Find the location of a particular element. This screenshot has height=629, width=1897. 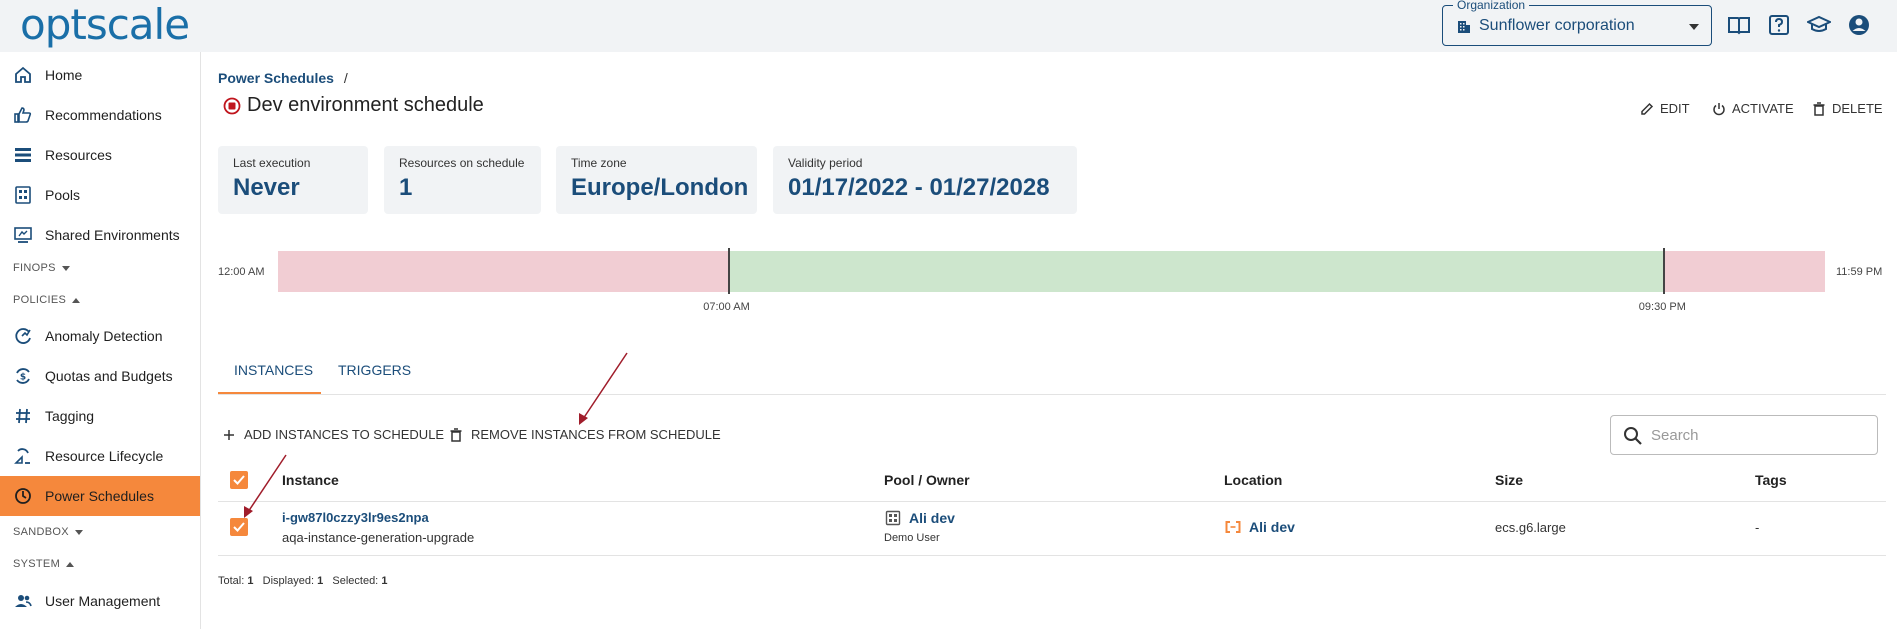

card-label: Time zone is located at coordinates (599, 163).